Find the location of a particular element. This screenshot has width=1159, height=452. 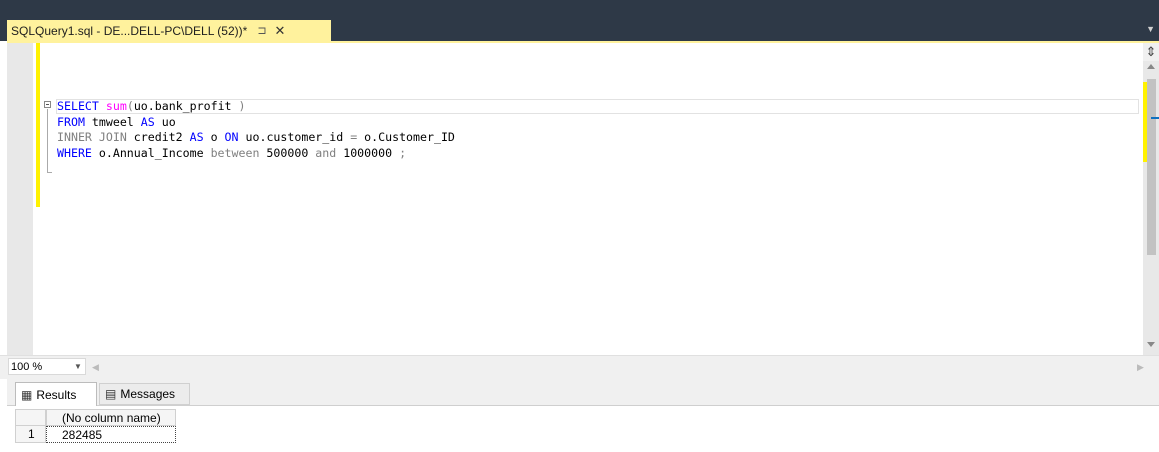

code-token: uo.bank_profit is located at coordinates (186, 106).